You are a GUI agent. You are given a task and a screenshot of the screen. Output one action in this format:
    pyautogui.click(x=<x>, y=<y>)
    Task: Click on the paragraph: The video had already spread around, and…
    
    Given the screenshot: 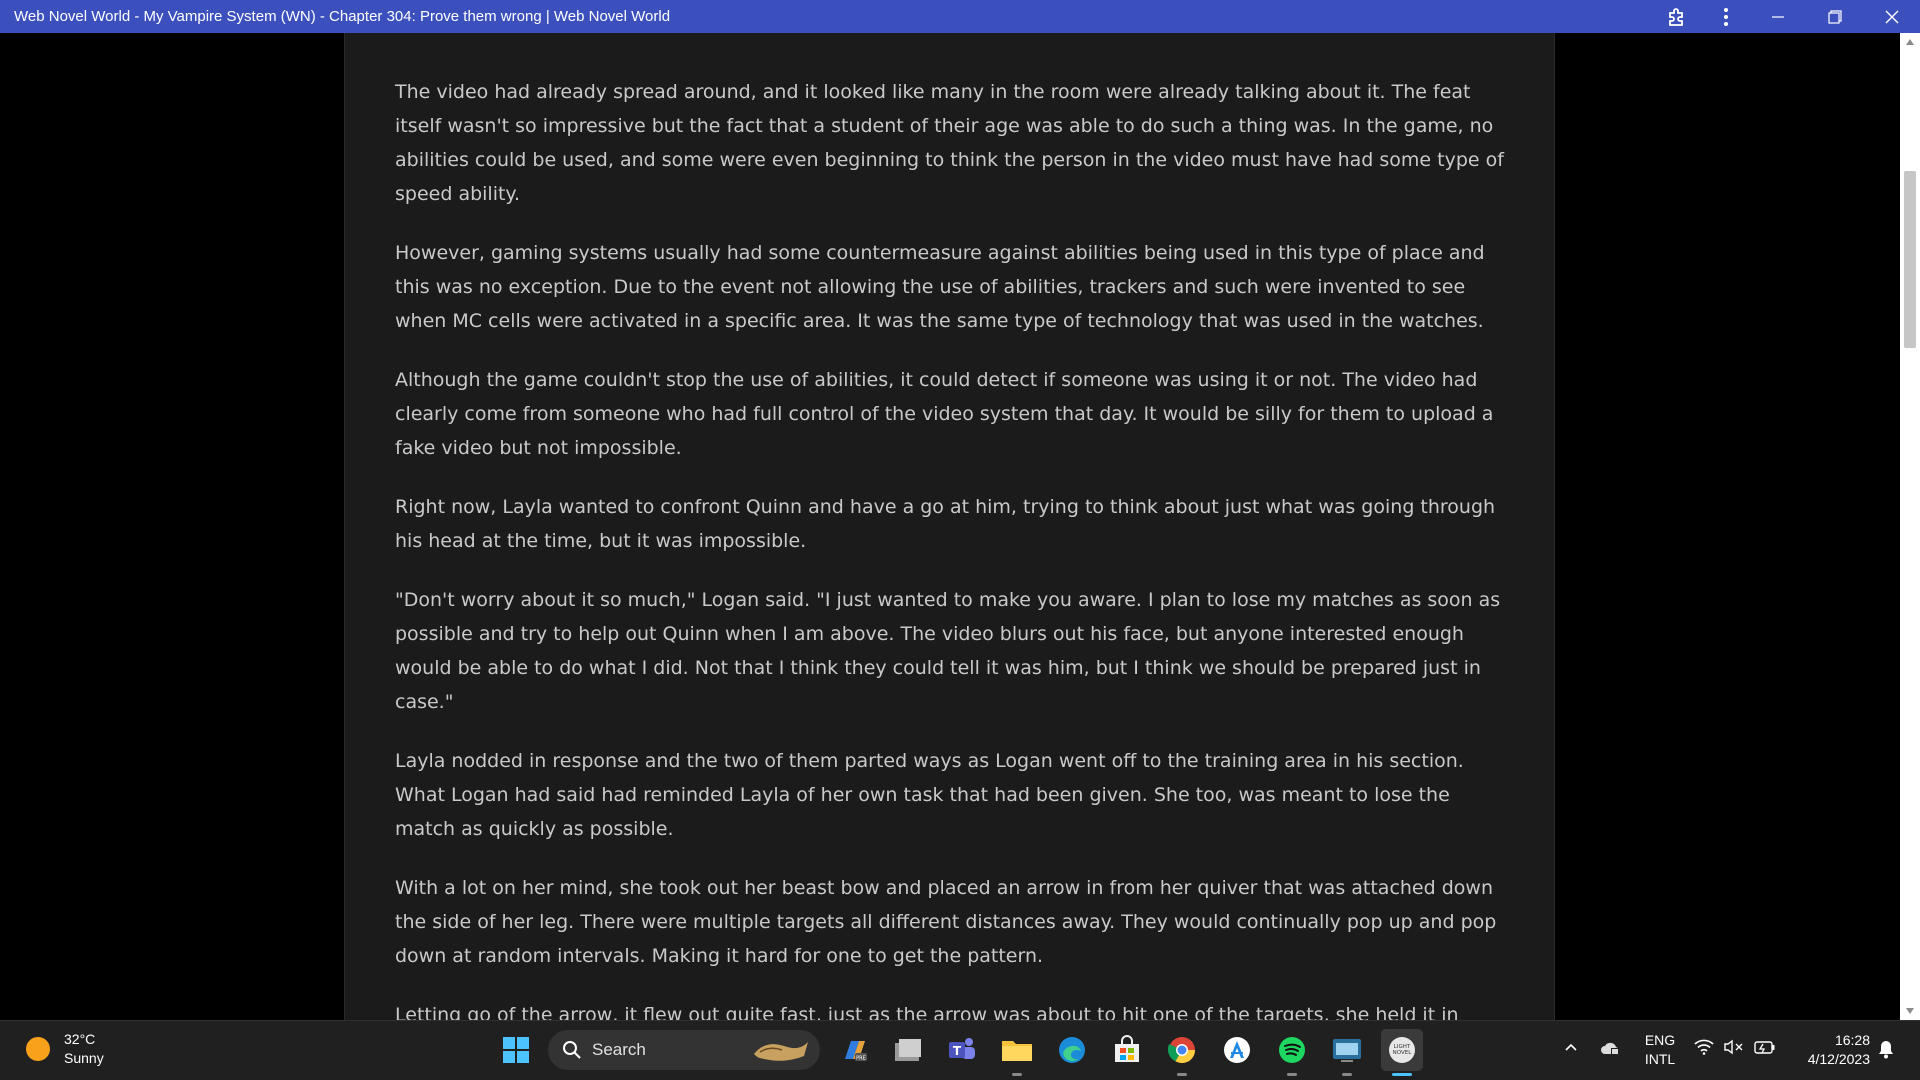 What is the action you would take?
    pyautogui.click(x=949, y=143)
    